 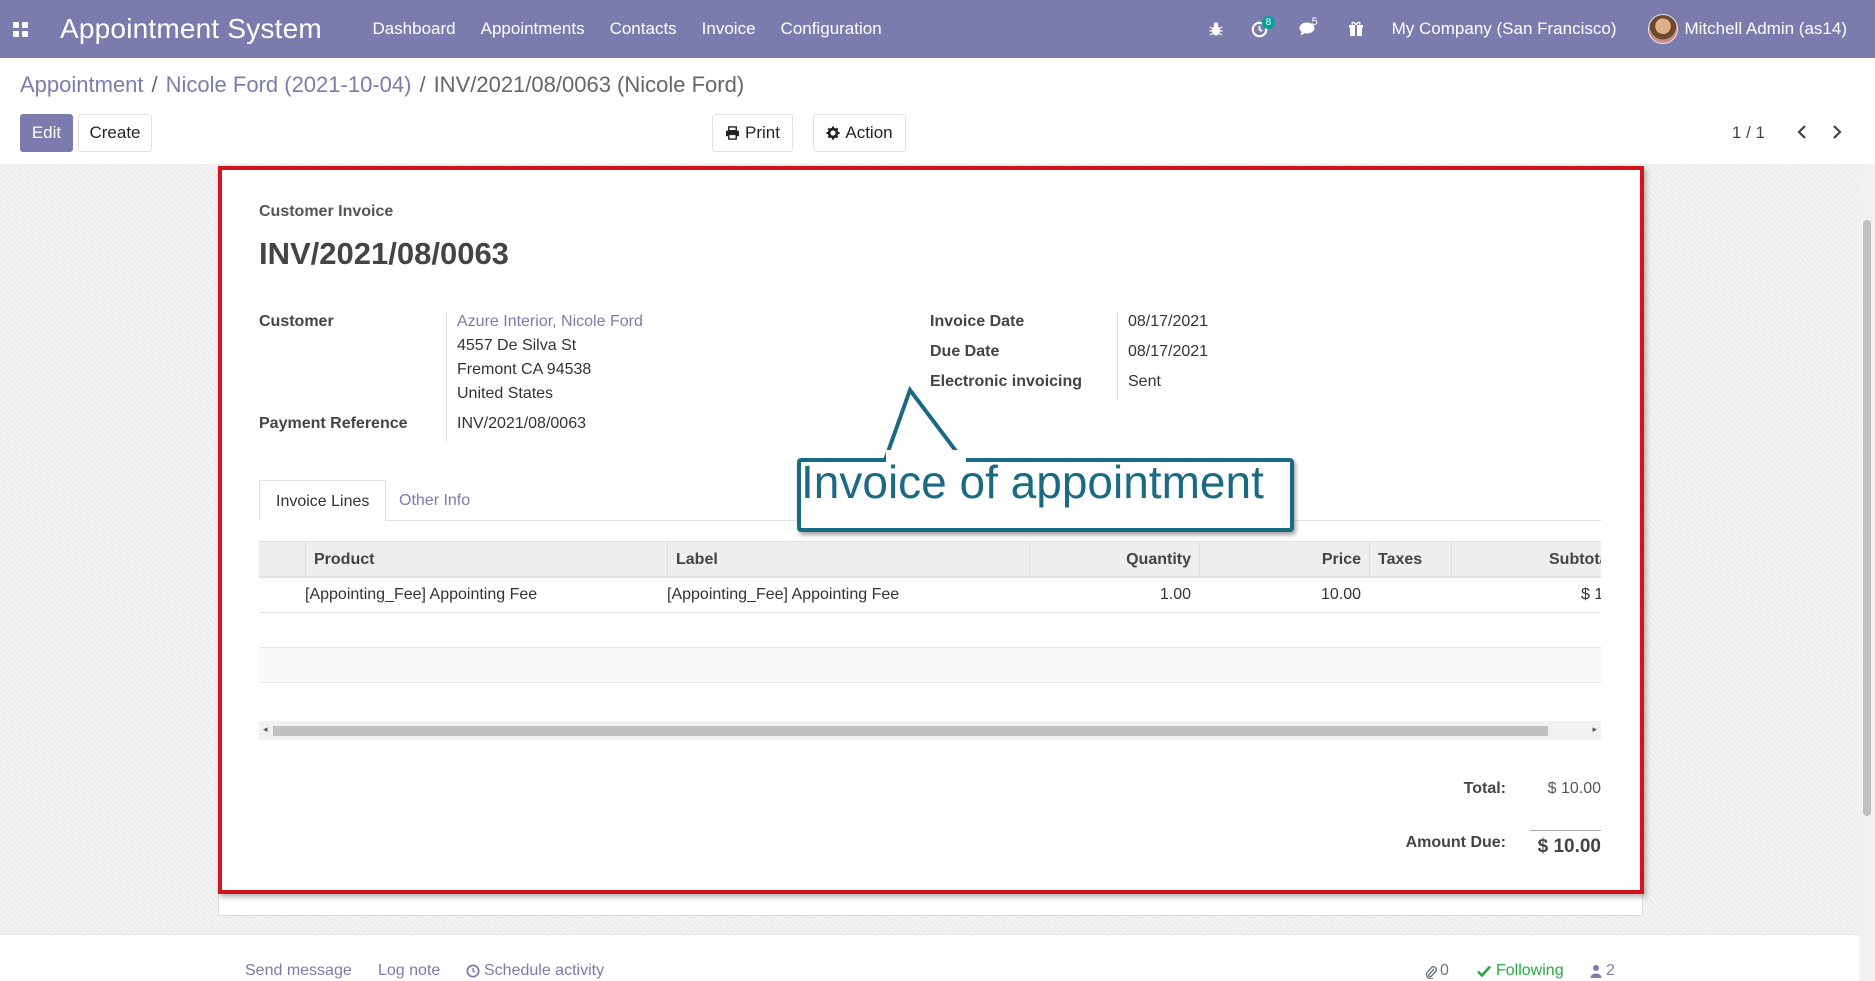 What do you see at coordinates (1175, 594) in the screenshot?
I see `line-quantity: 1.00` at bounding box center [1175, 594].